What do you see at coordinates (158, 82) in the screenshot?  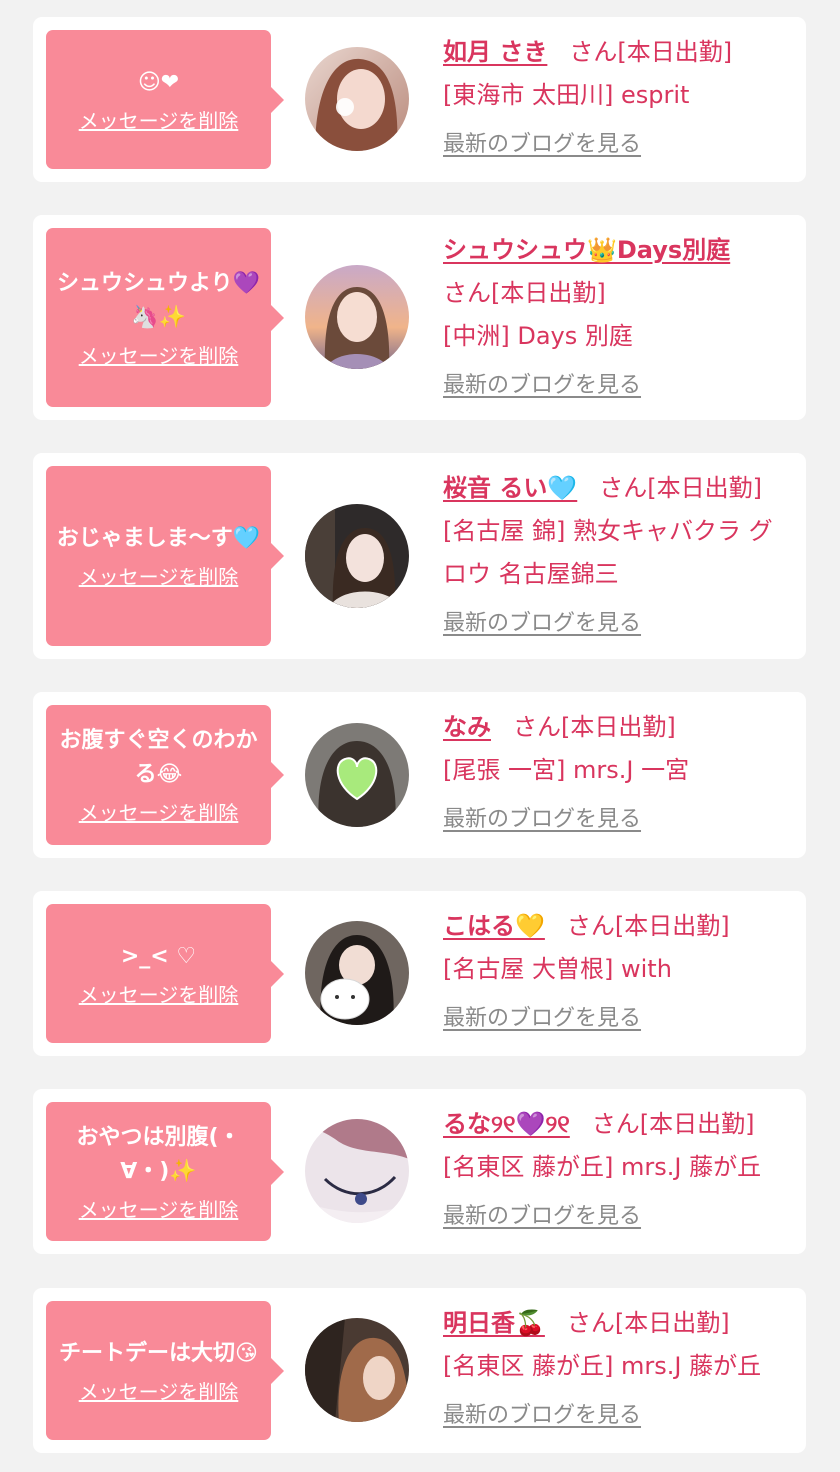 I see `message-text: ☺❤` at bounding box center [158, 82].